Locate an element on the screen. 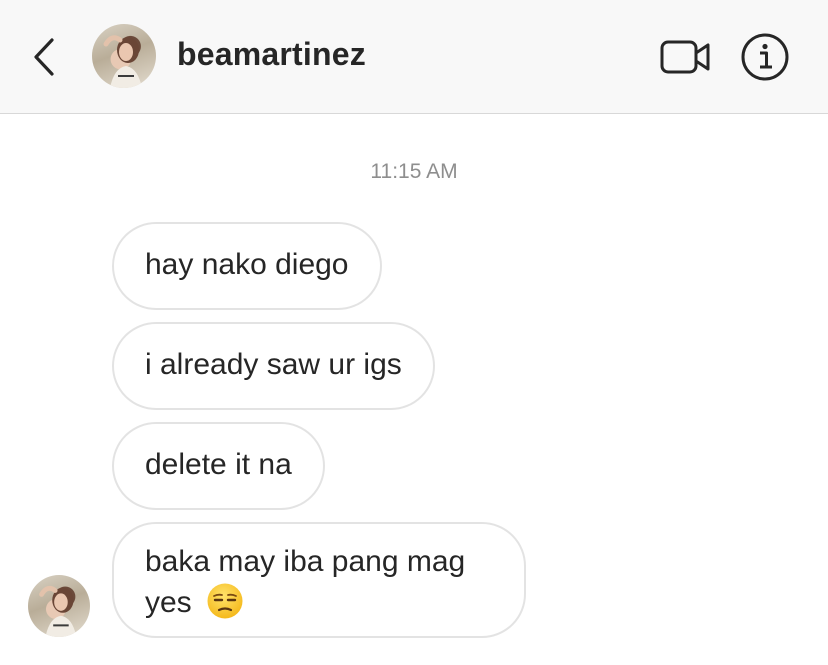 This screenshot has width=828, height=665. info-button is located at coordinates (765, 57).